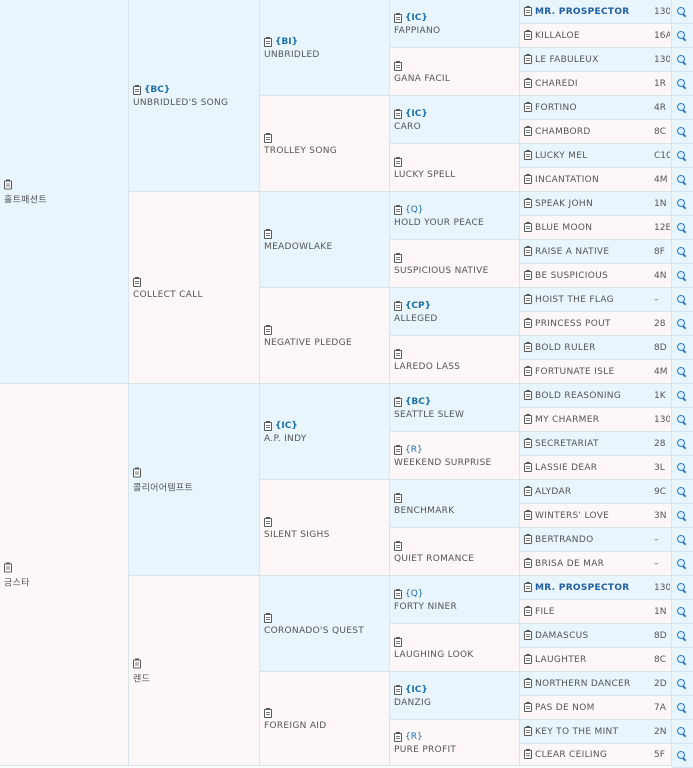  What do you see at coordinates (298, 247) in the screenshot?
I see `horse-name: MEADOWLAKE` at bounding box center [298, 247].